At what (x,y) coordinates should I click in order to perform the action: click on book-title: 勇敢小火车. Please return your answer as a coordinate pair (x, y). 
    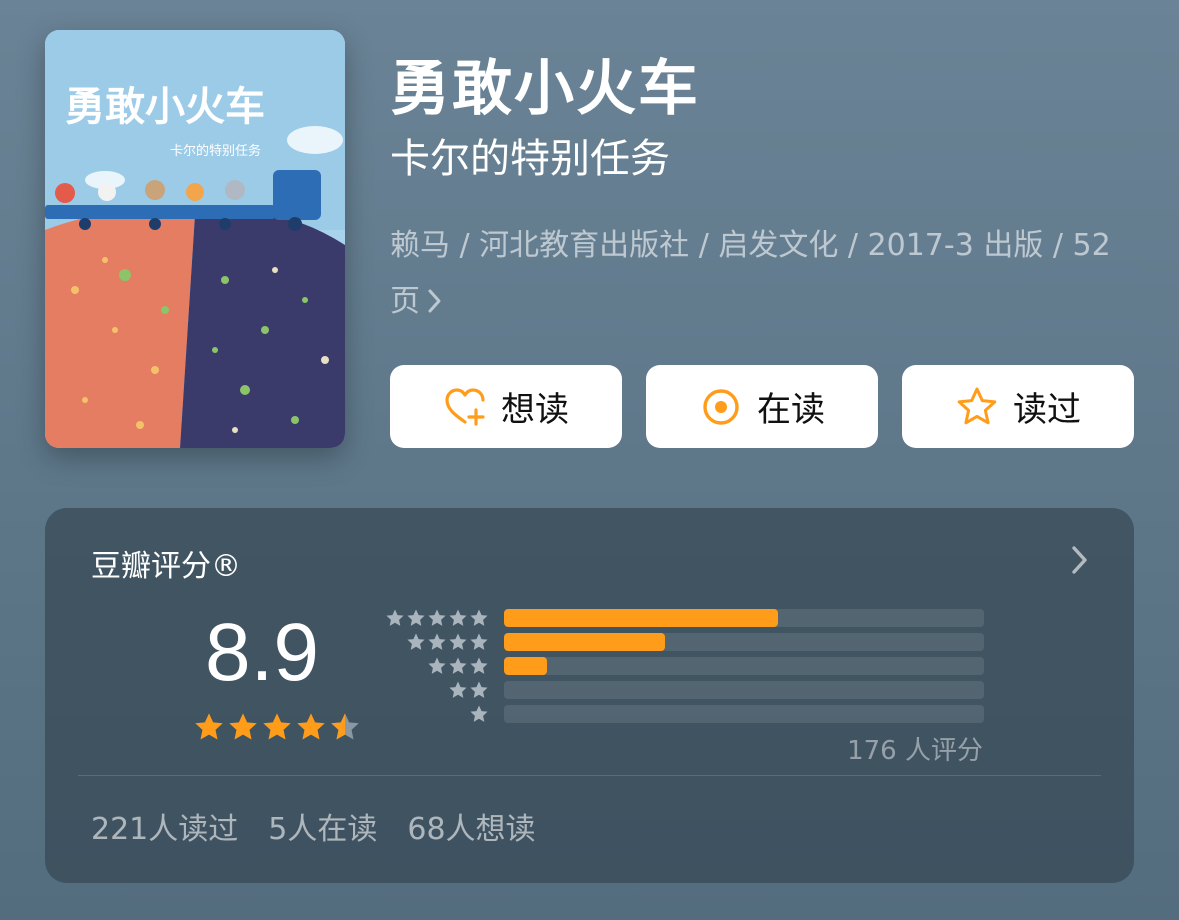
    Looking at the image, I should click on (545, 89).